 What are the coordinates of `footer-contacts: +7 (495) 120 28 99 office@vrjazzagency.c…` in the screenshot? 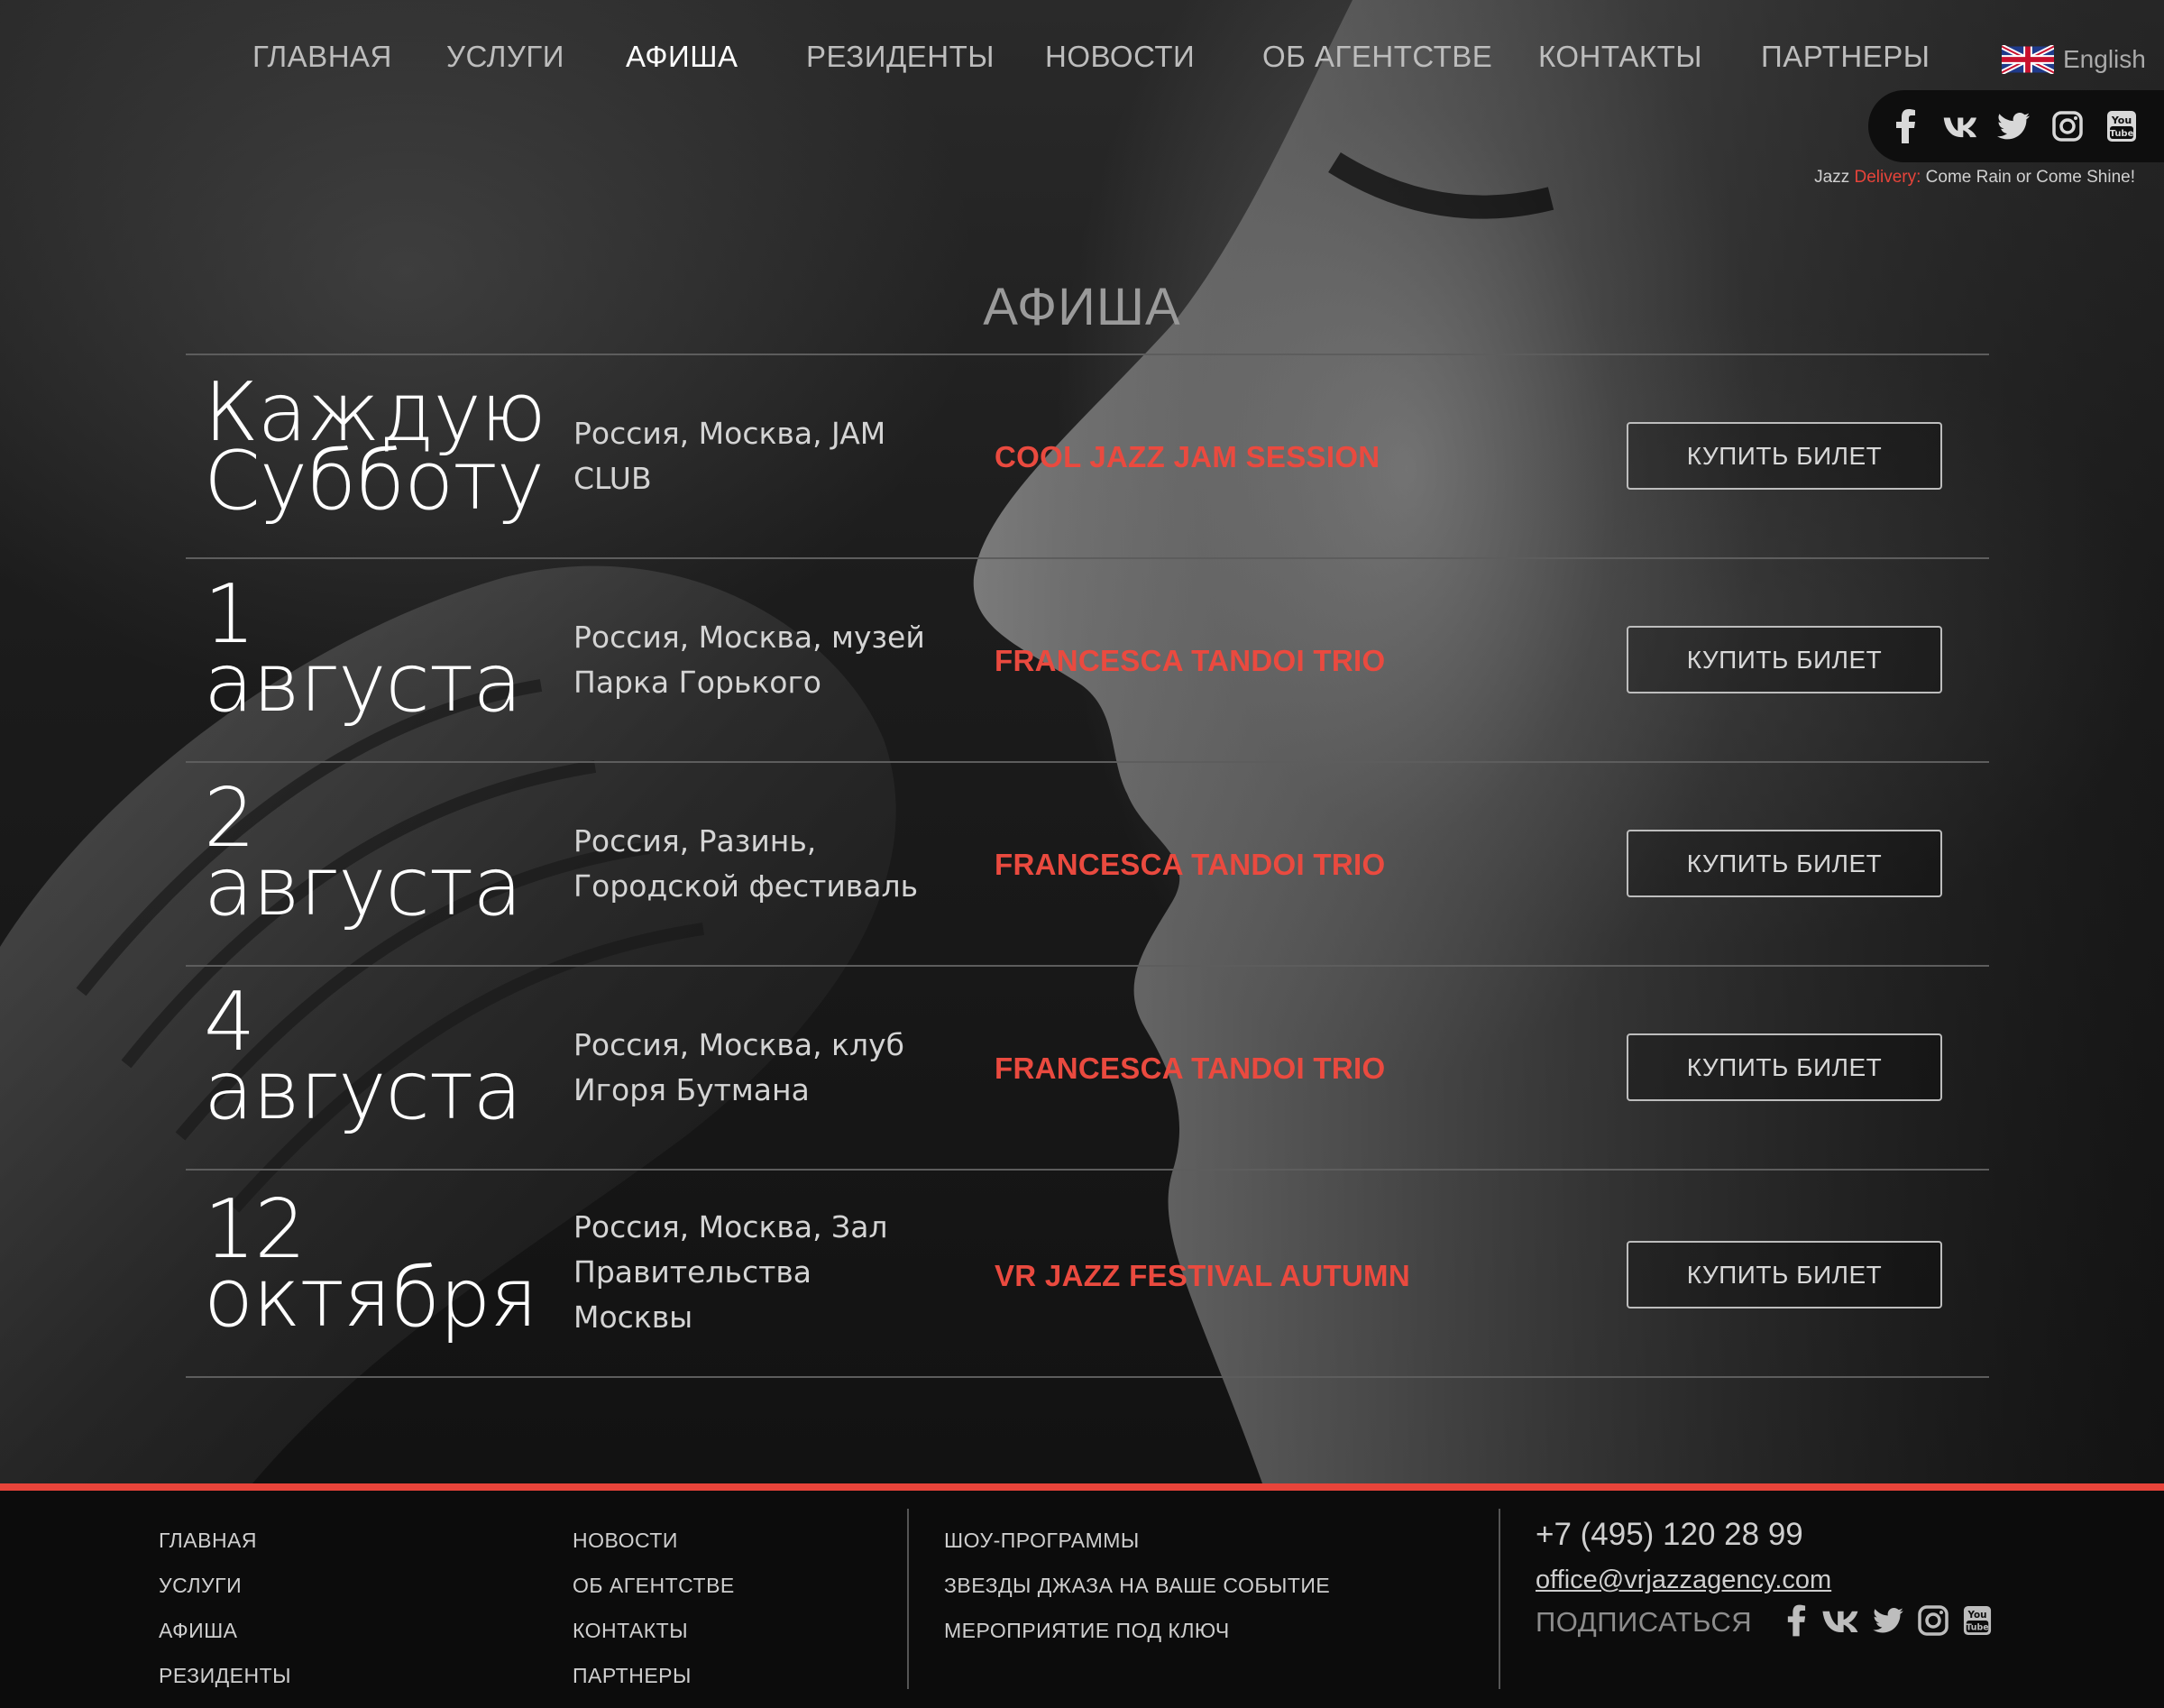 It's located at (1764, 1576).